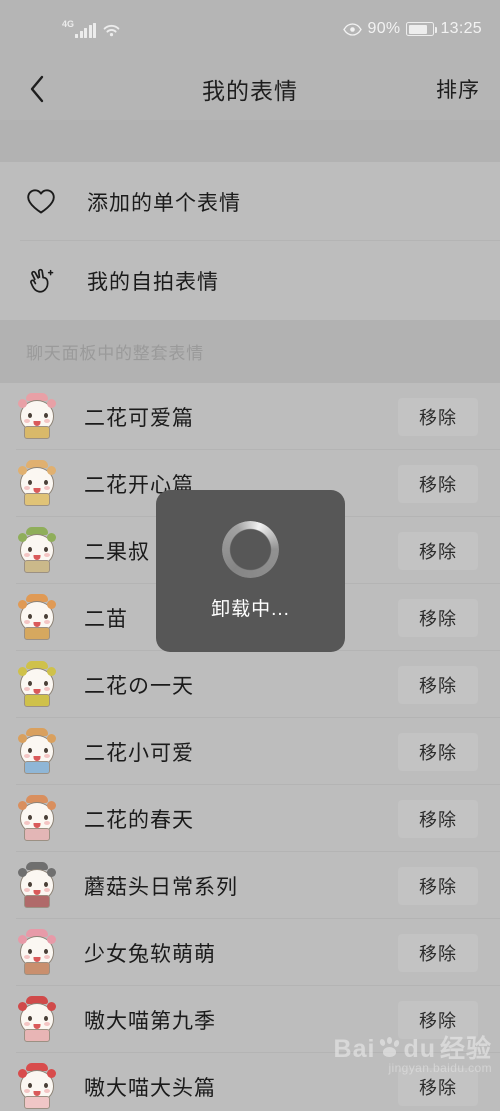 The image size is (500, 1111). What do you see at coordinates (41, 201) in the screenshot?
I see `heart-icon` at bounding box center [41, 201].